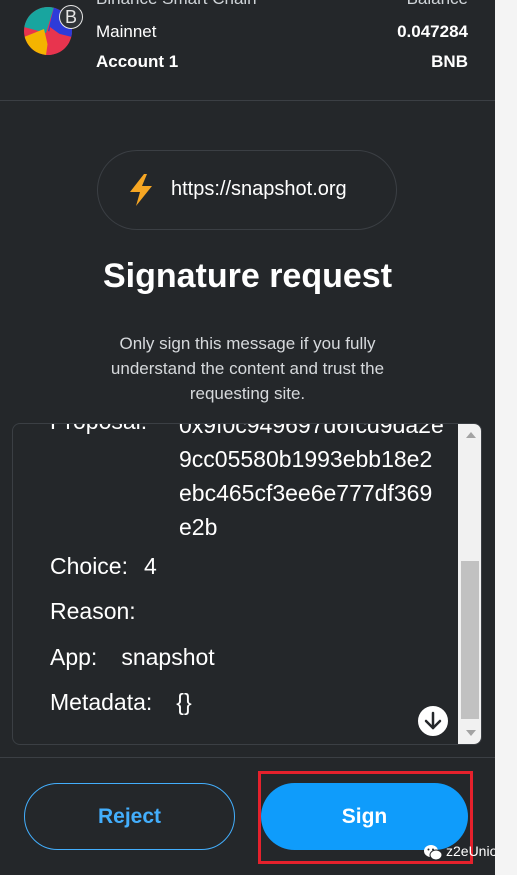 The image size is (517, 875). Describe the element at coordinates (437, 4) in the screenshot. I see `balance-label: Balance` at that location.